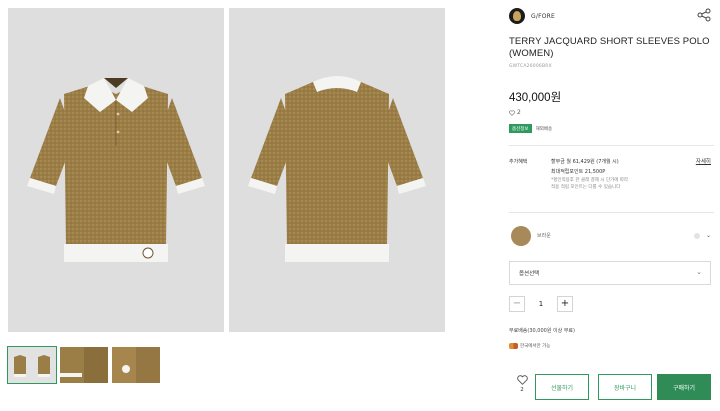  What do you see at coordinates (535, 98) in the screenshot?
I see `product-price: 430,000원` at bounding box center [535, 98].